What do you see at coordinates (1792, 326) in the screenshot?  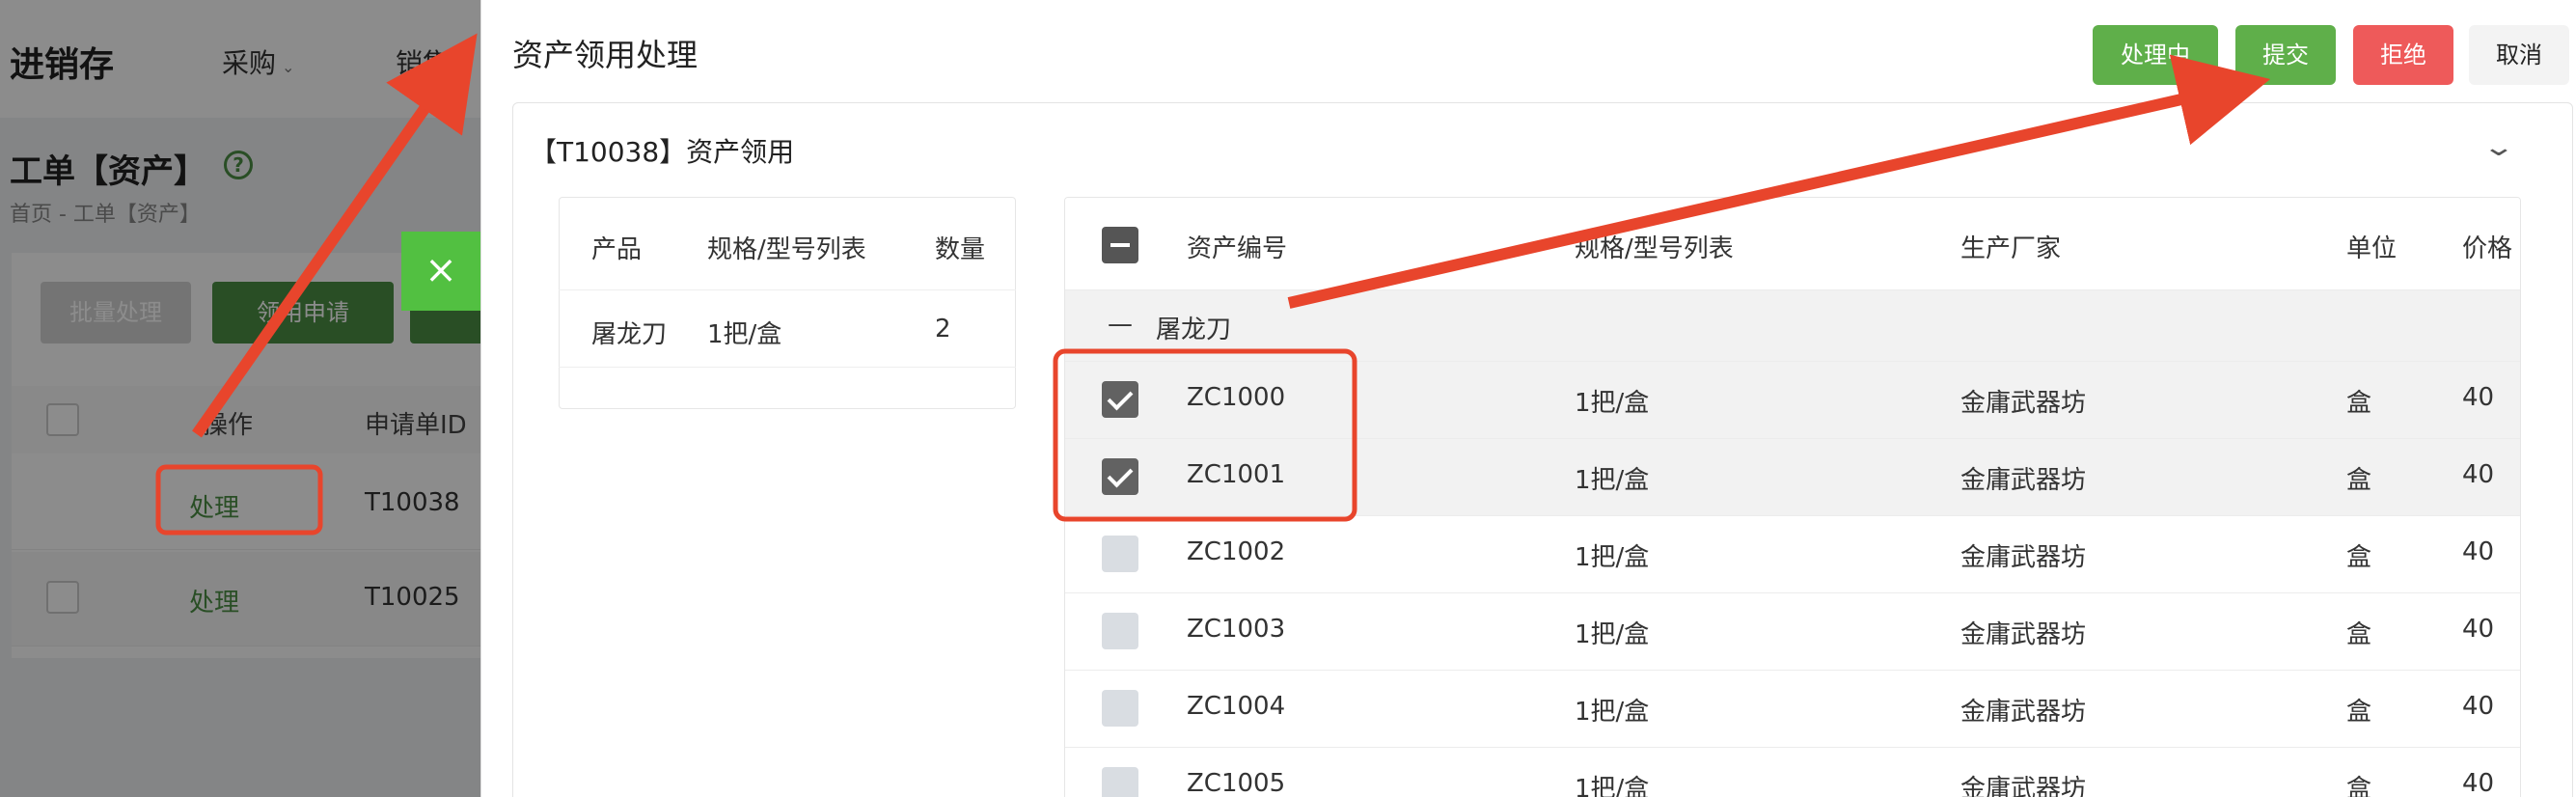 I see `group-row: — 屠龙刀` at bounding box center [1792, 326].